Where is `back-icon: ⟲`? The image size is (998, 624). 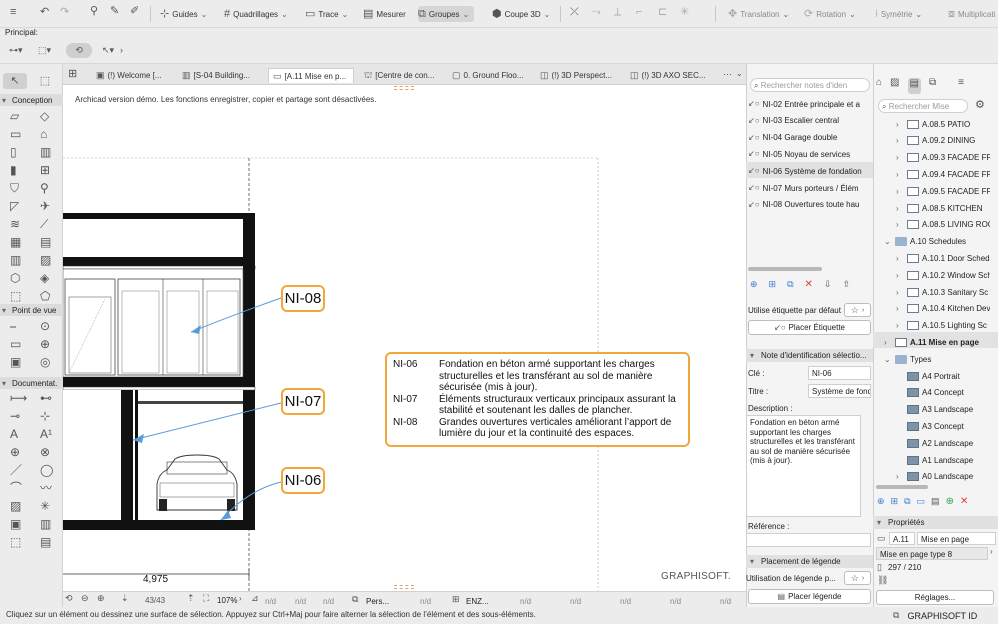 back-icon: ⟲ is located at coordinates (69, 598).